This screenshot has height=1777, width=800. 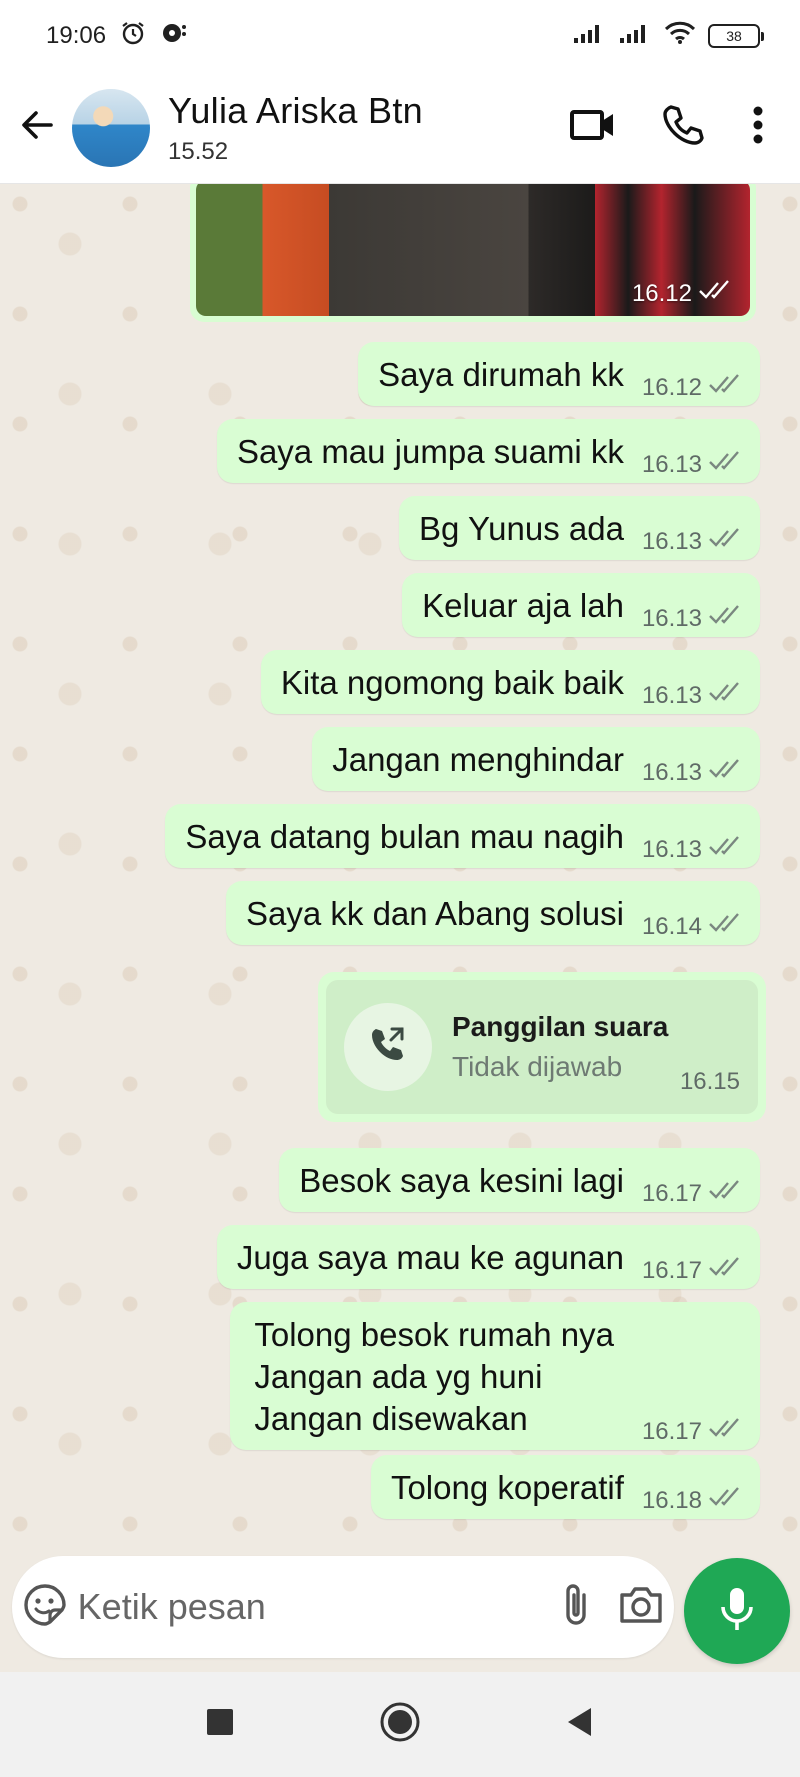 What do you see at coordinates (462, 836) in the screenshot?
I see `message-bubble: Saya datang bulan mau nagih 16.13` at bounding box center [462, 836].